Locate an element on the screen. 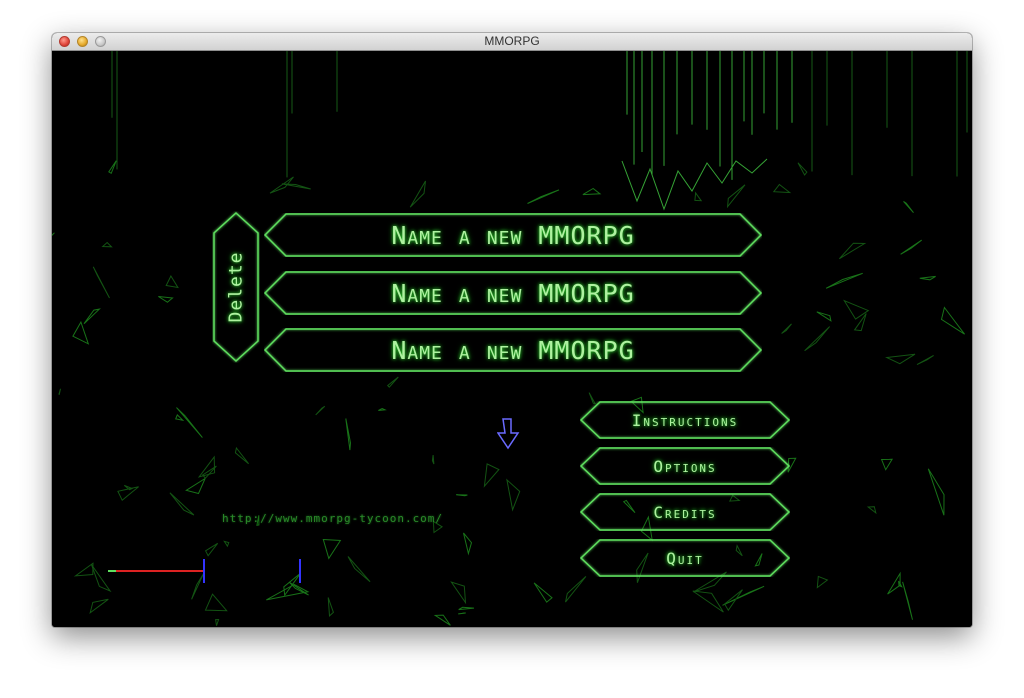 The height and width of the screenshot is (698, 1024). save-slot-2-label: Name a new MMORPG is located at coordinates (513, 293).